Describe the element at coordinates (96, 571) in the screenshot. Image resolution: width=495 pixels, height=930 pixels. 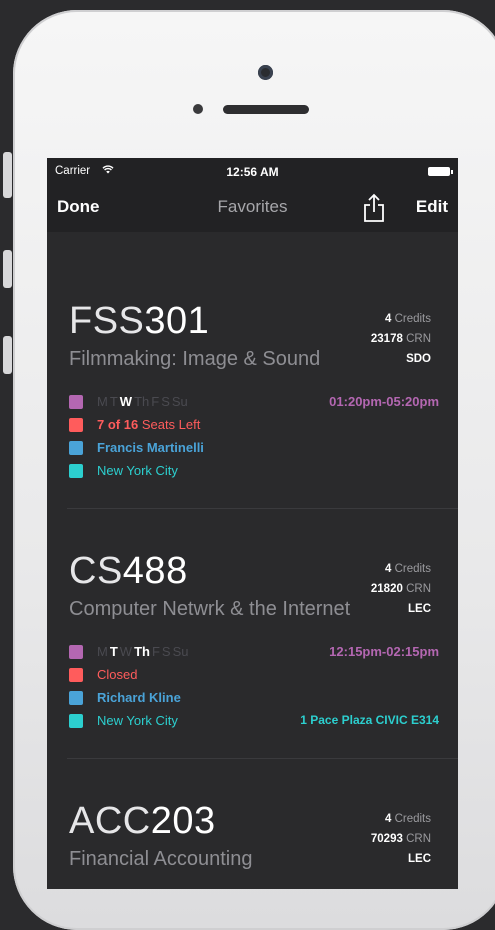
I see `course-dept: CS` at that location.